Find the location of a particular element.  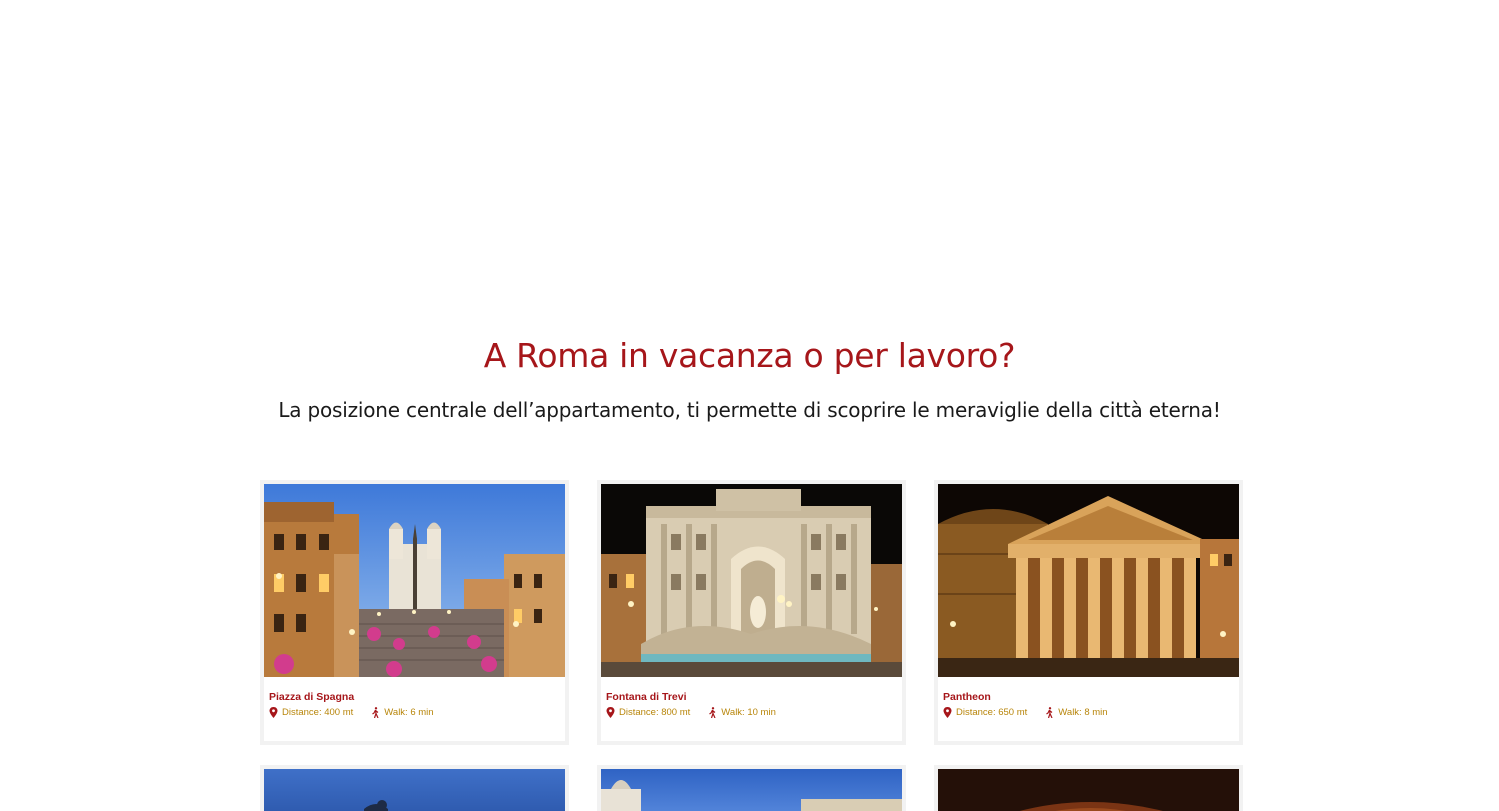

attraction-name: Fontana di Trevi is located at coordinates (751, 697).